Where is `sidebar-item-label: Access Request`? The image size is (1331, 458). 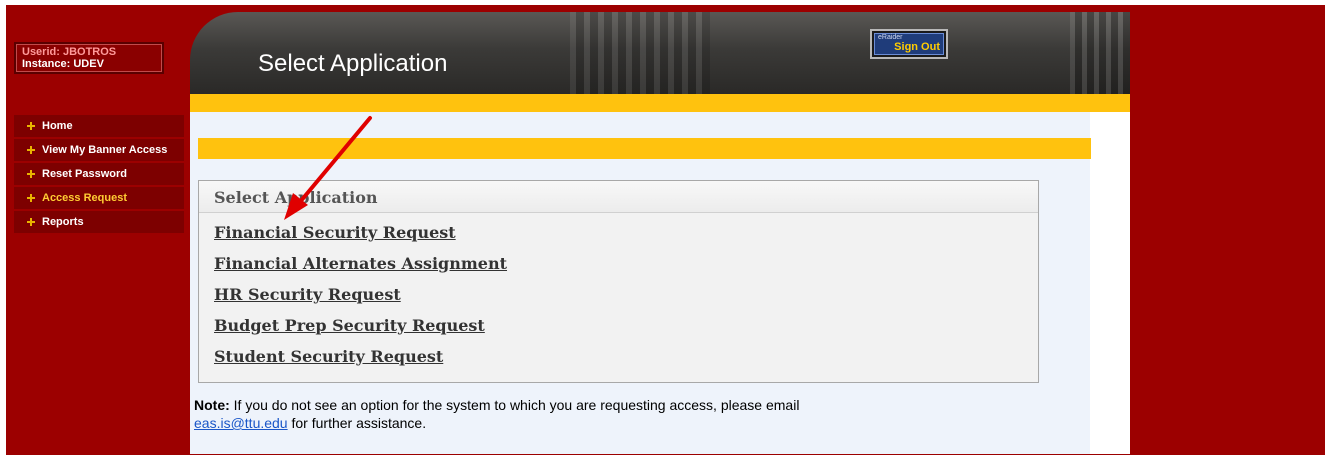
sidebar-item-label: Access Request is located at coordinates (84, 198).